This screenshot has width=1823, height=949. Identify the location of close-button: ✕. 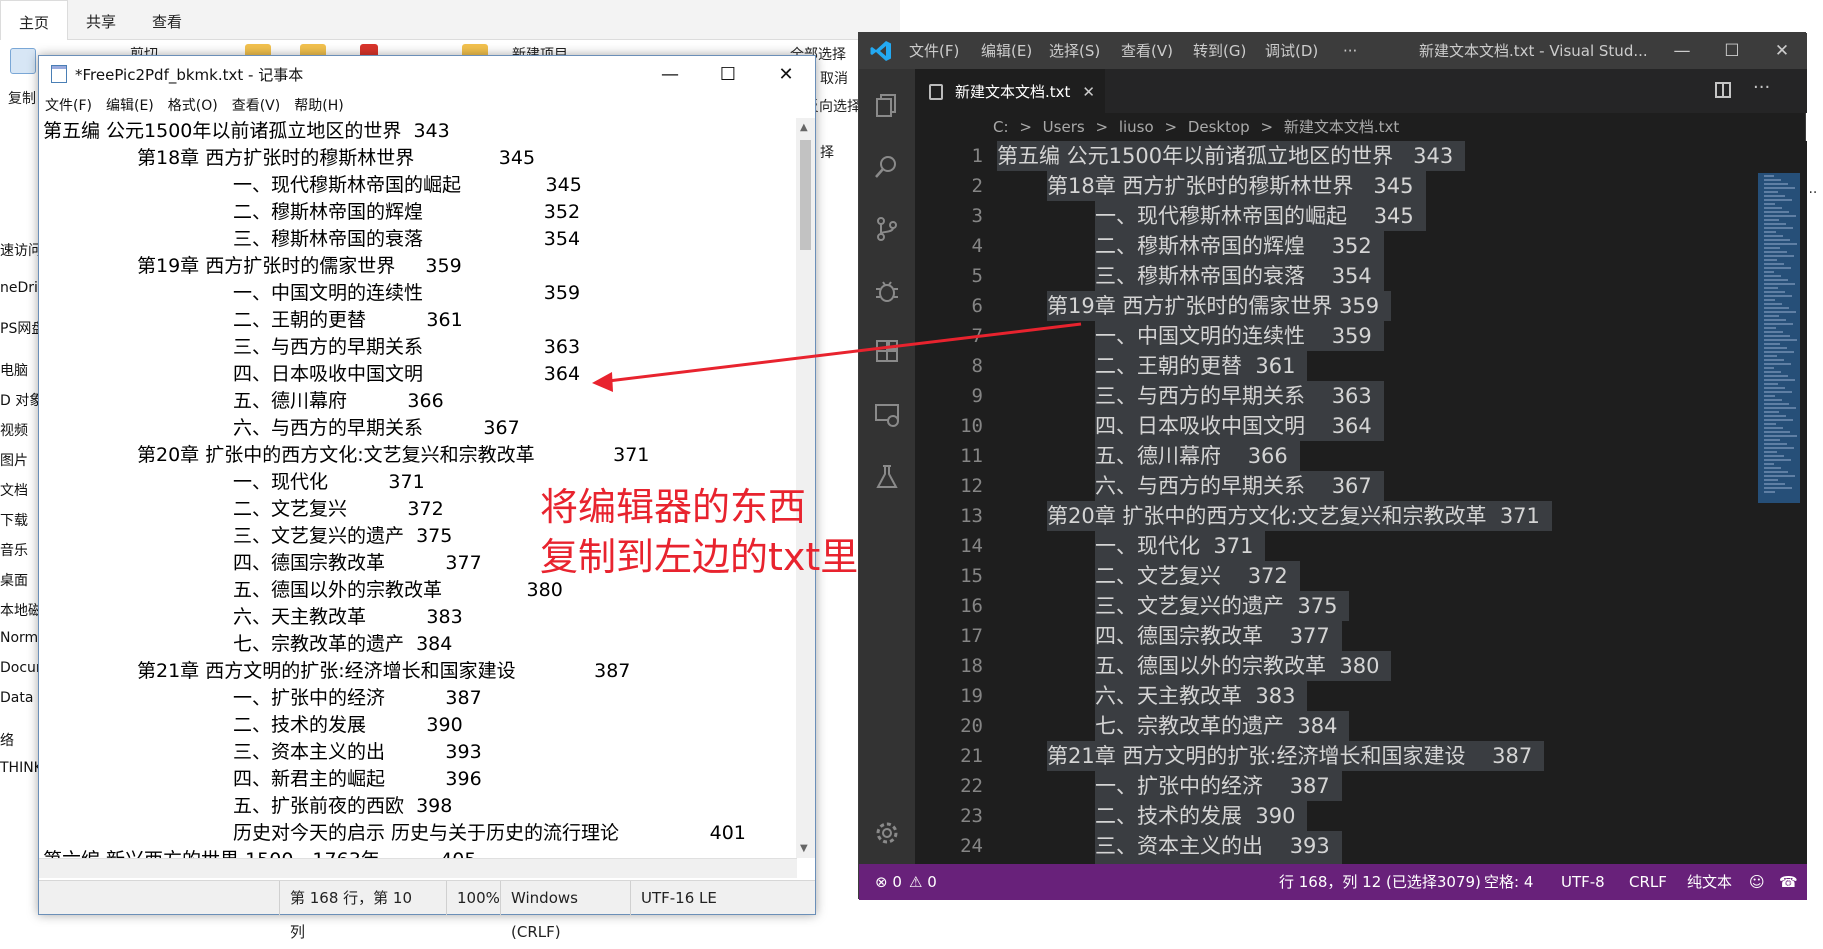
(786, 74).